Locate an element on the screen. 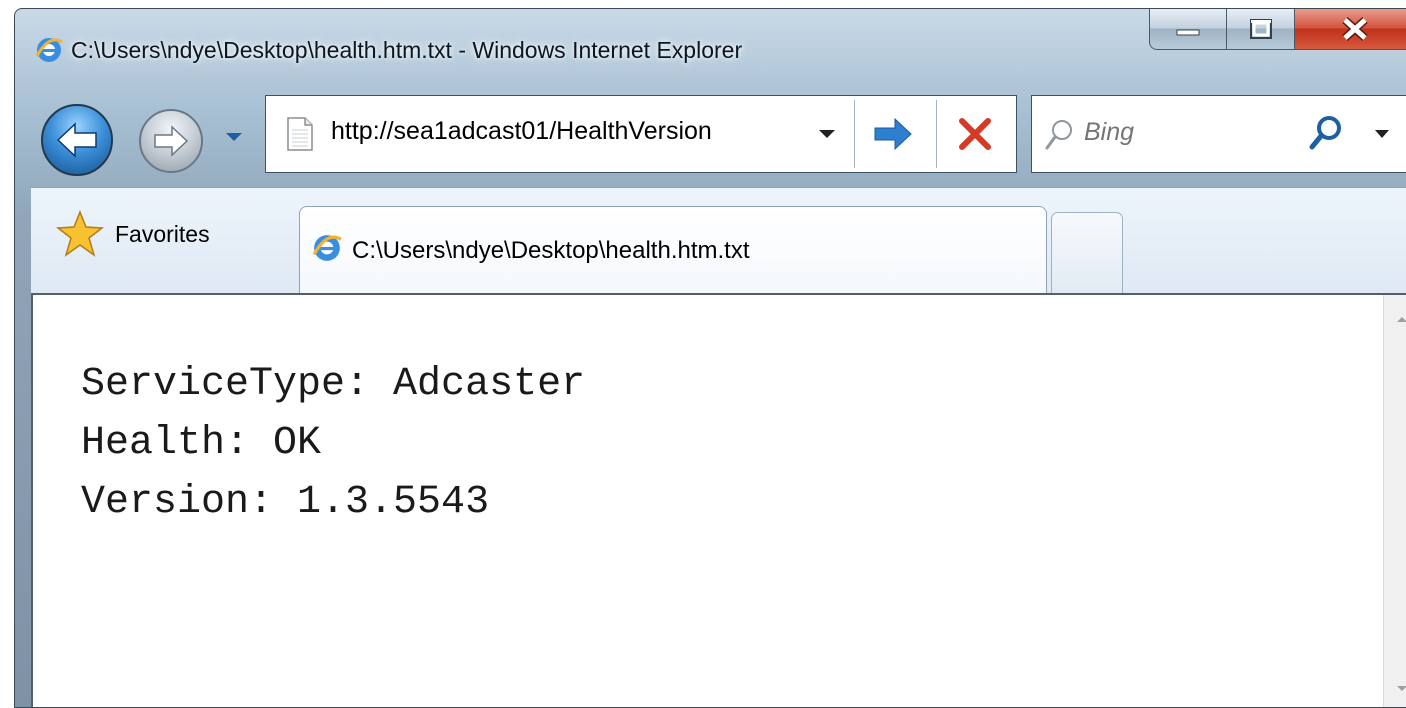 The image size is (1406, 708). tab-label: C:\Users\ndye\Desktop\health.htm.txt is located at coordinates (551, 250).